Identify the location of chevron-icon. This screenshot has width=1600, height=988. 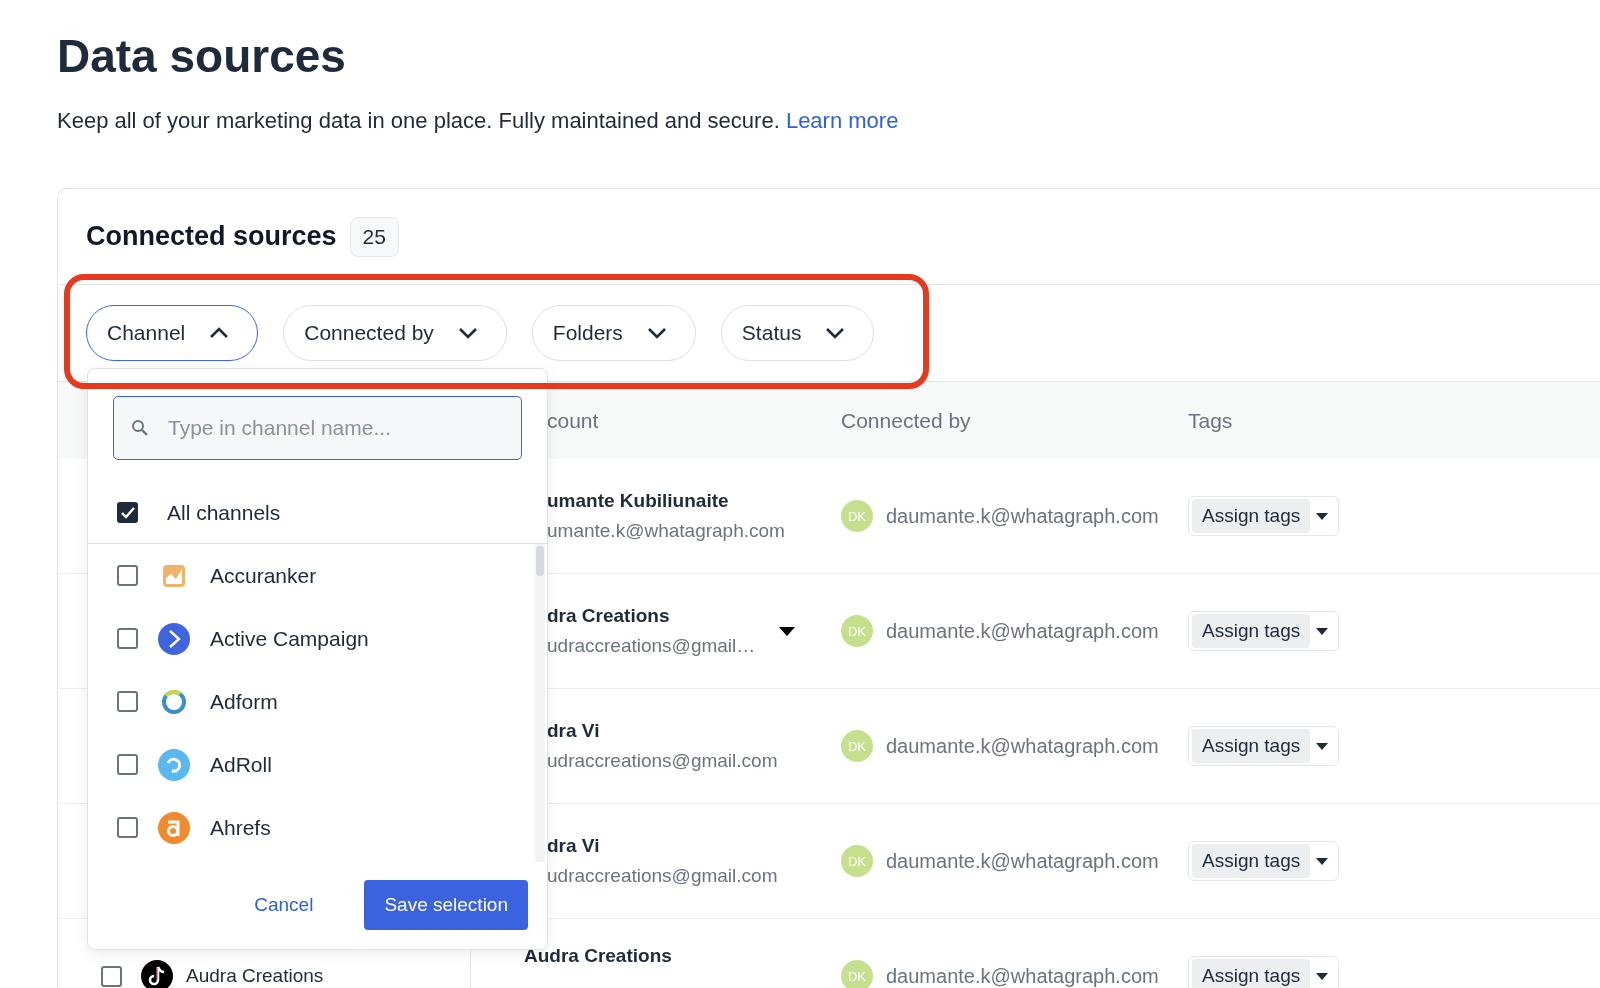
(174, 638).